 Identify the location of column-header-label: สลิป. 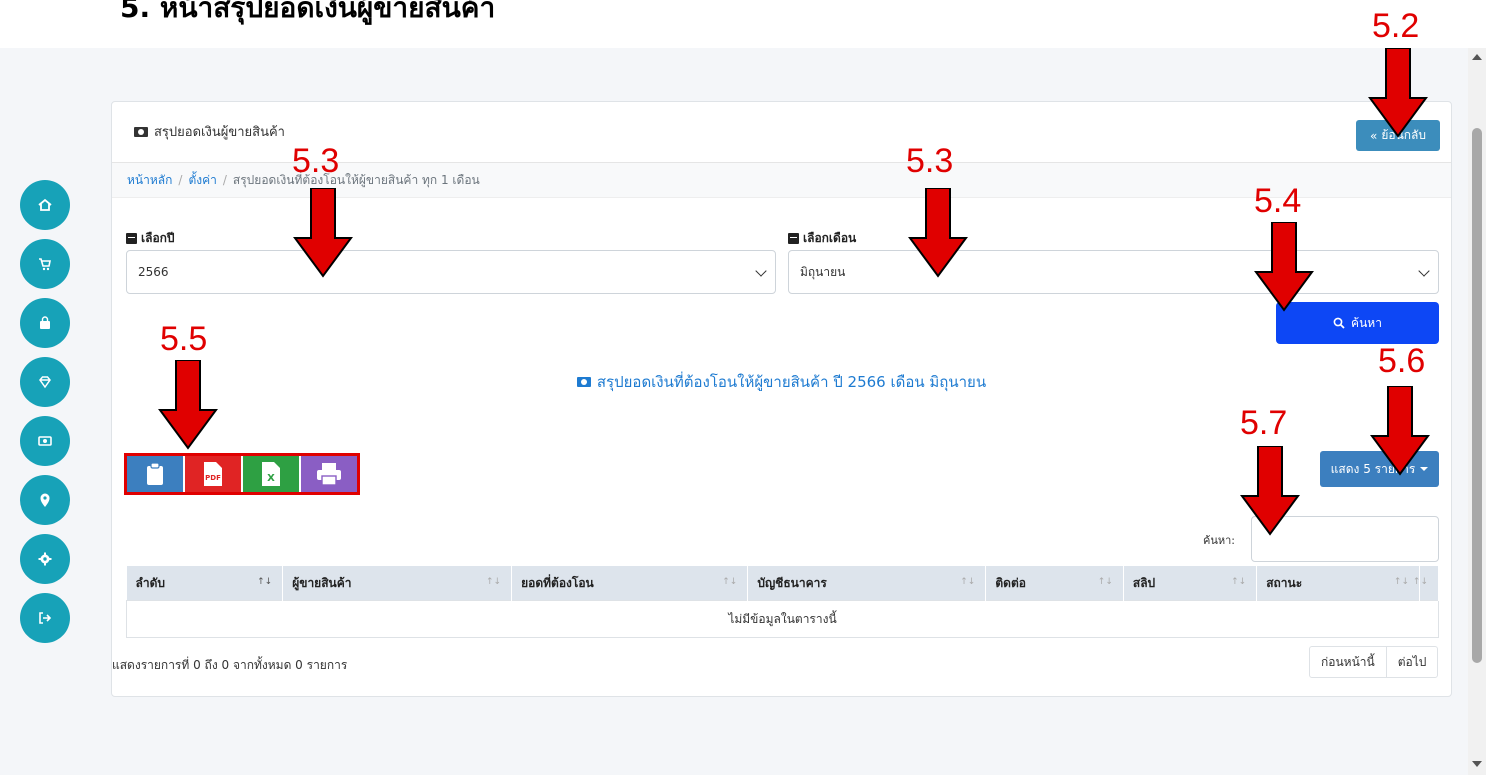
(1144, 582).